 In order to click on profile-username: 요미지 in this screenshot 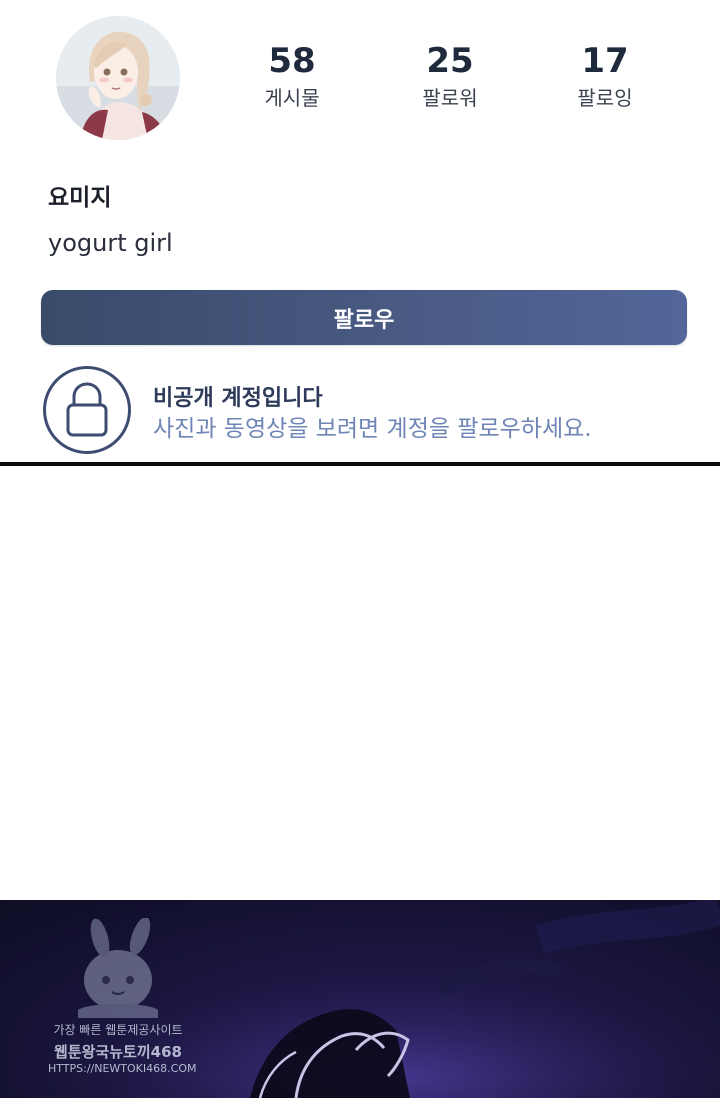, I will do `click(80, 198)`.